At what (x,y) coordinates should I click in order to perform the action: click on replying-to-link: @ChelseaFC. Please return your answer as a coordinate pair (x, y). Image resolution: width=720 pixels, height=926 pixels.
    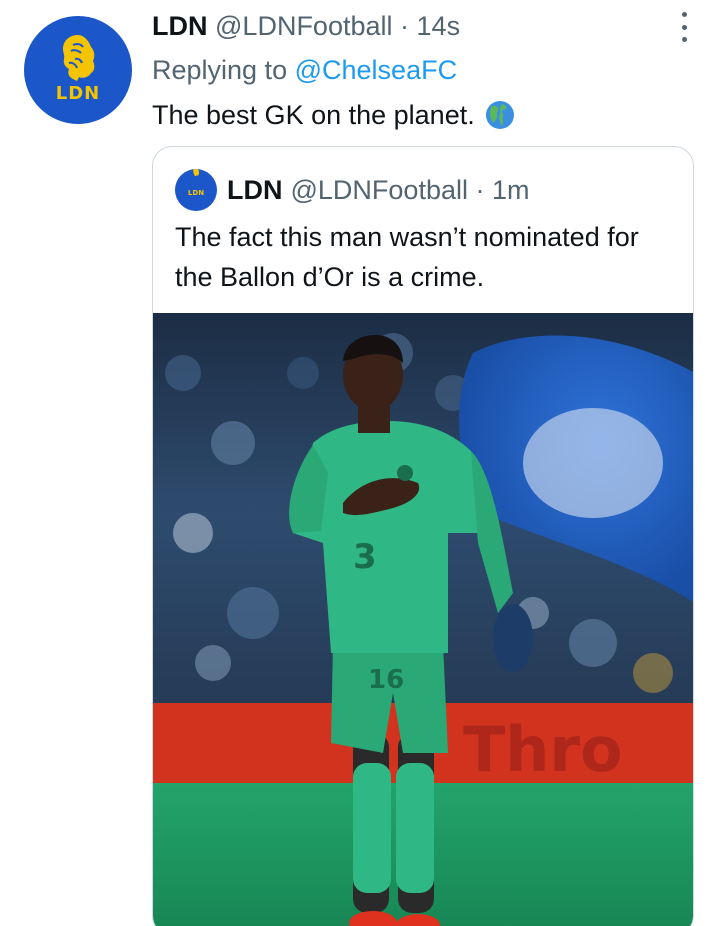
    Looking at the image, I should click on (376, 70).